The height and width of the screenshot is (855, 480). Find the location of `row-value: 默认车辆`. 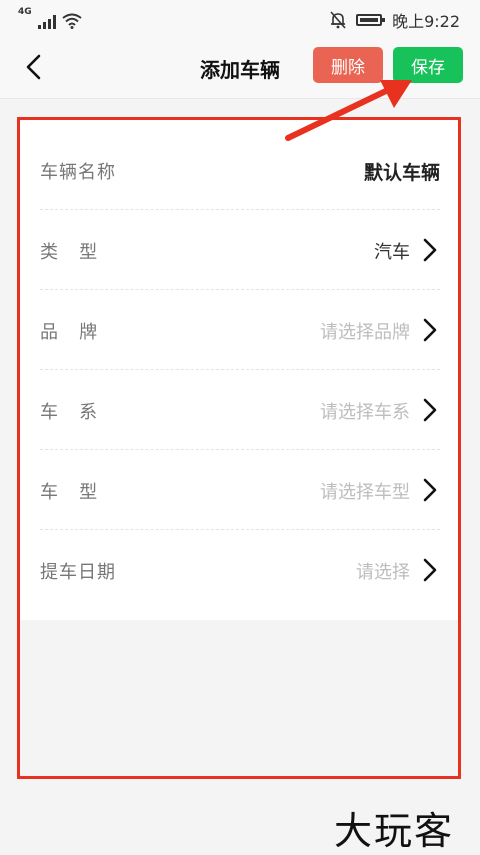

row-value: 默认车辆 is located at coordinates (401, 173).